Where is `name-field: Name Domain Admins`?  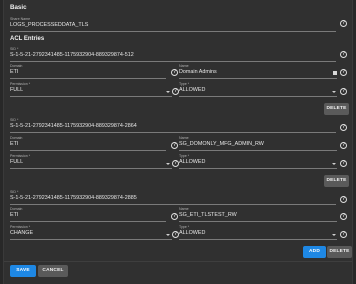
name-field: Name Domain Admins is located at coordinates (258, 71).